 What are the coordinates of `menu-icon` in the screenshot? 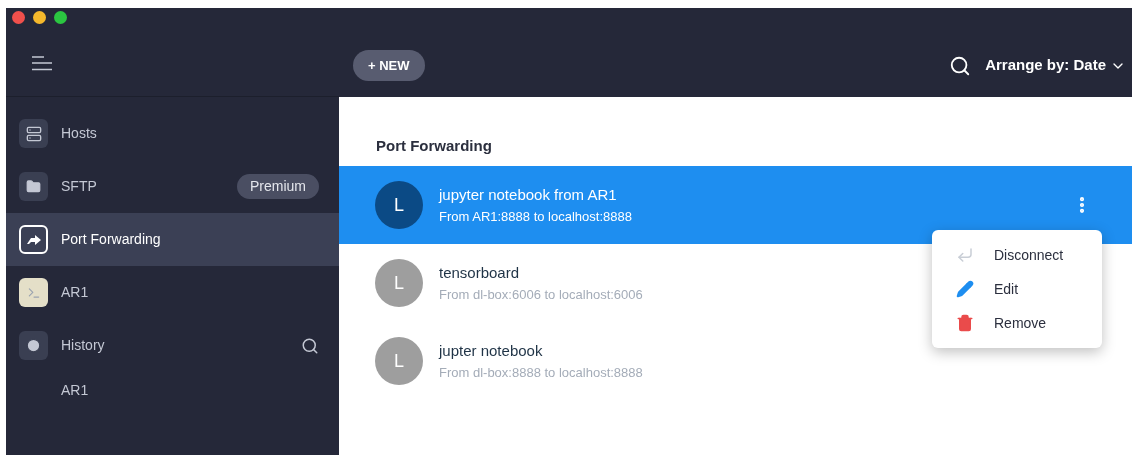 It's located at (42, 63).